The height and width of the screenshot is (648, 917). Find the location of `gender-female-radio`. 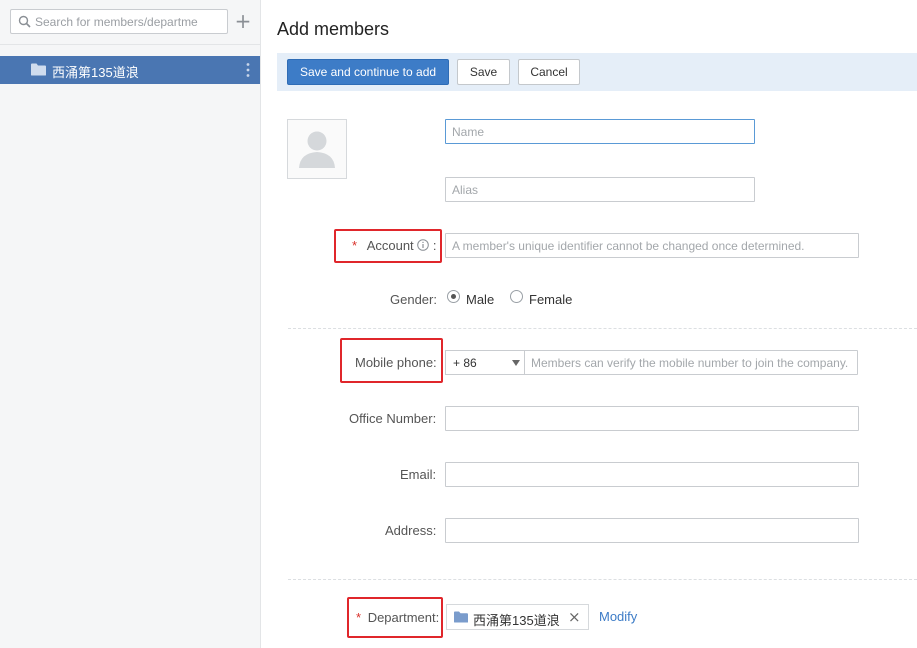

gender-female-radio is located at coordinates (516, 296).